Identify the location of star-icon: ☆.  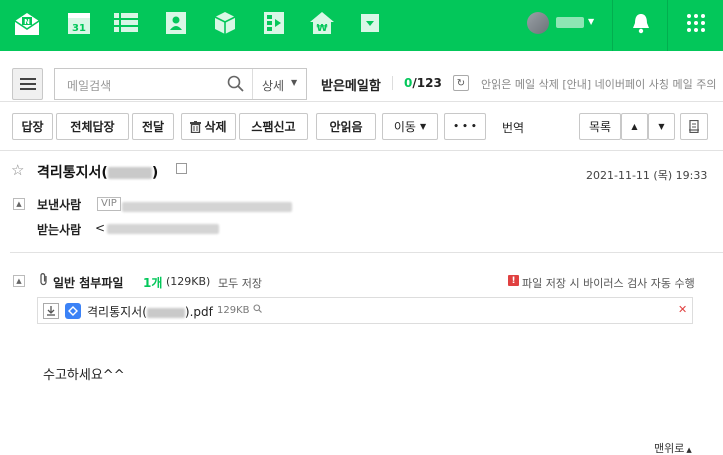
(17, 170).